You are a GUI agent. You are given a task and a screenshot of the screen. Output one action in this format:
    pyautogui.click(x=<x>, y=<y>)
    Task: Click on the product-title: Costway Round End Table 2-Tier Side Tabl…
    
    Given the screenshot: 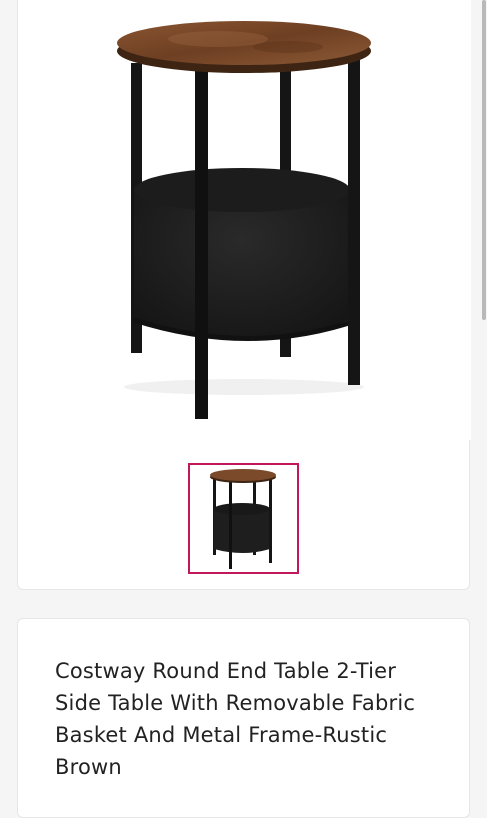 What is the action you would take?
    pyautogui.click(x=235, y=719)
    